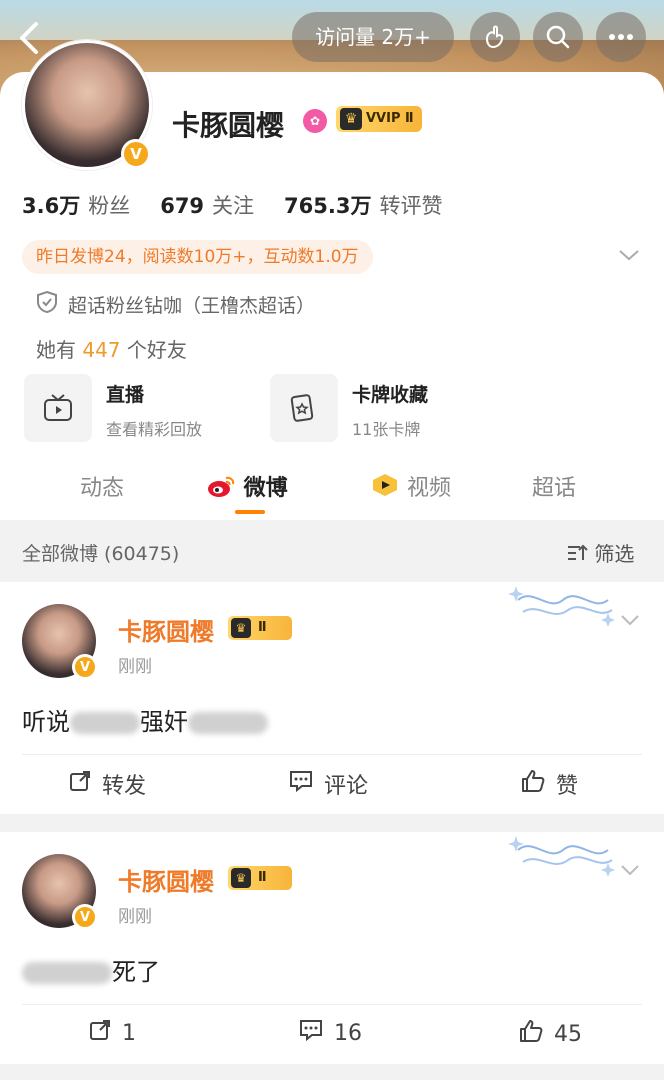 The height and width of the screenshot is (1080, 664). What do you see at coordinates (154, 429) in the screenshot?
I see `tile-subtitle: 查看精彩回放` at bounding box center [154, 429].